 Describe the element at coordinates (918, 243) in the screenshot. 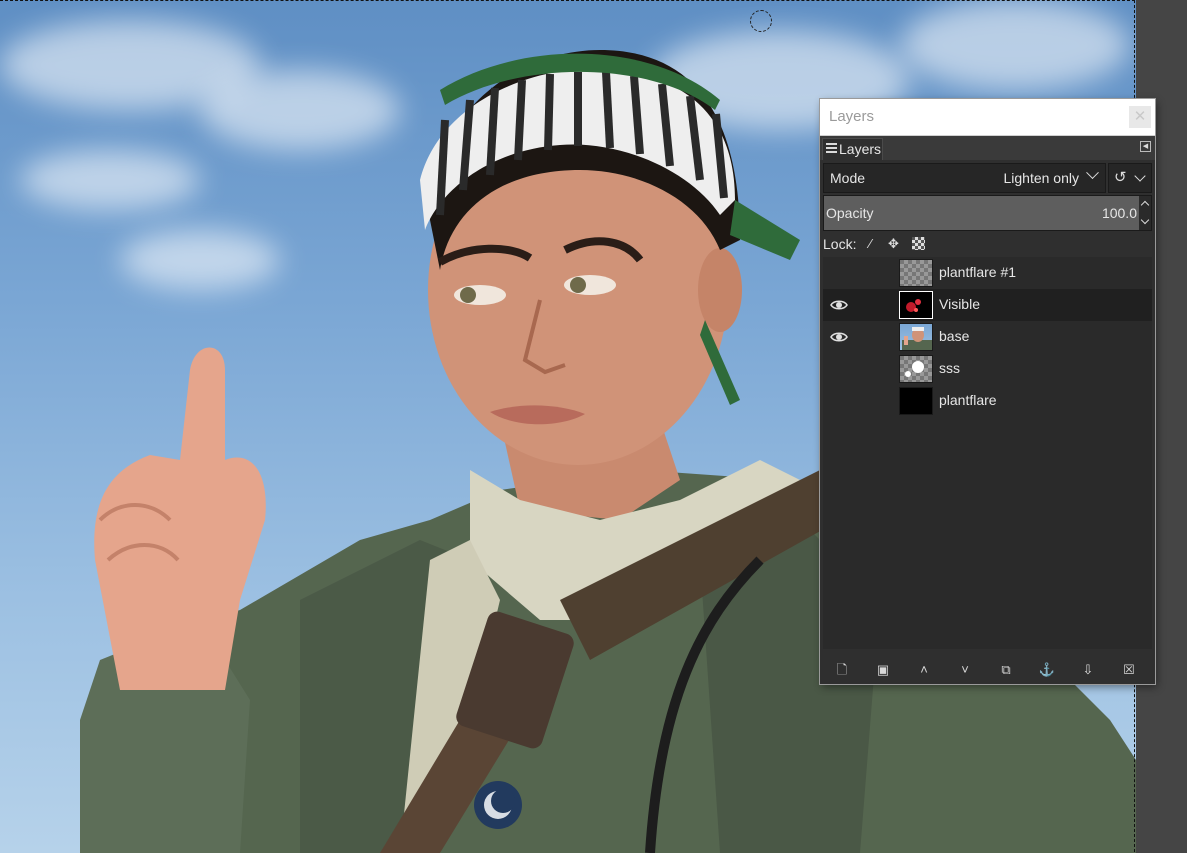

I see `alpha-checker-icon` at that location.